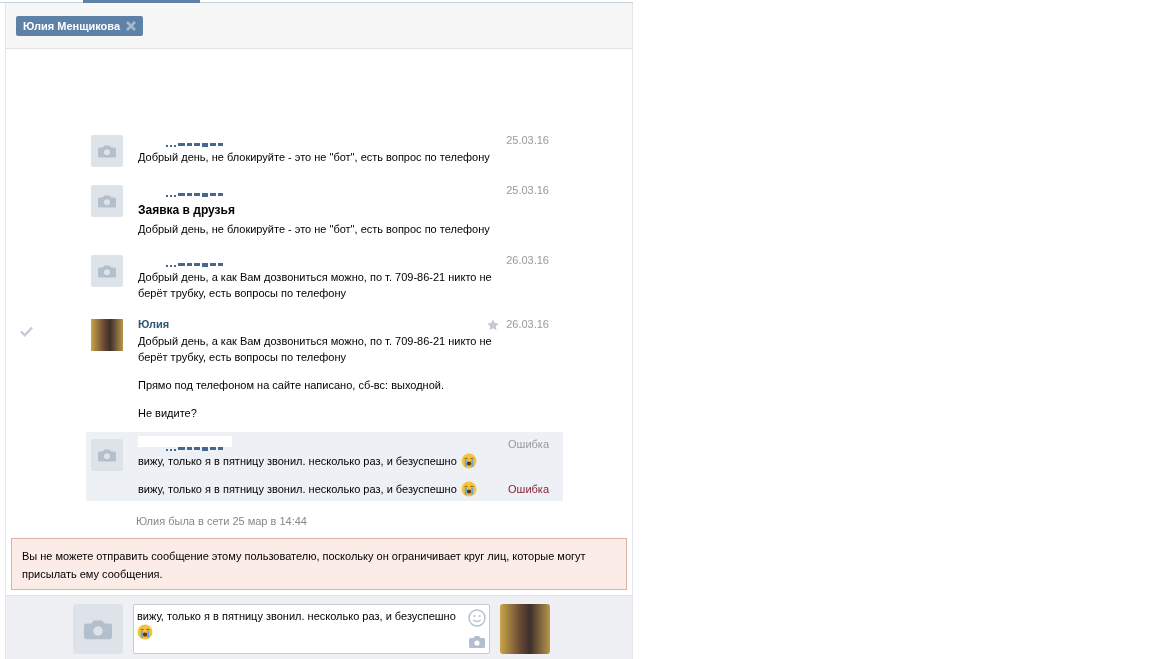 Image resolution: width=1152 pixels, height=659 pixels. Describe the element at coordinates (167, 413) in the screenshot. I see `message-text: Не видите?` at that location.